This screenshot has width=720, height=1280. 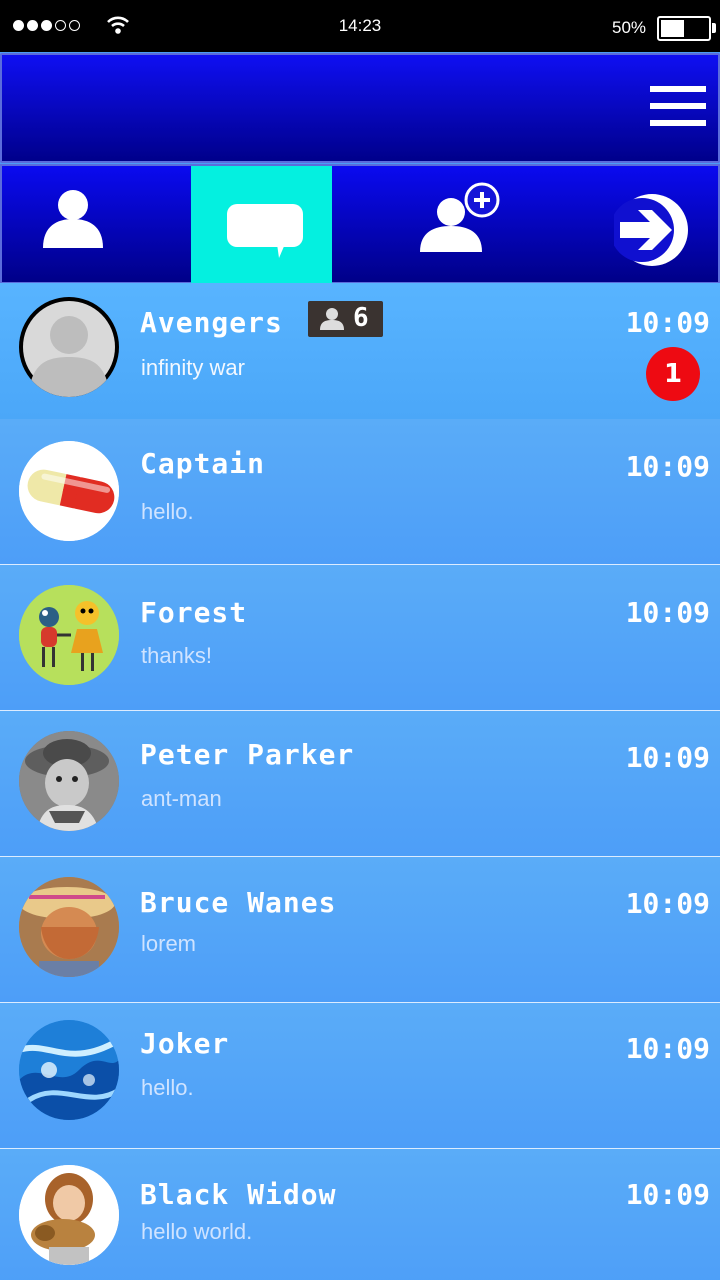 What do you see at coordinates (360, 1076) in the screenshot?
I see `chat-row-joker: Joker hello. 10:09` at bounding box center [360, 1076].